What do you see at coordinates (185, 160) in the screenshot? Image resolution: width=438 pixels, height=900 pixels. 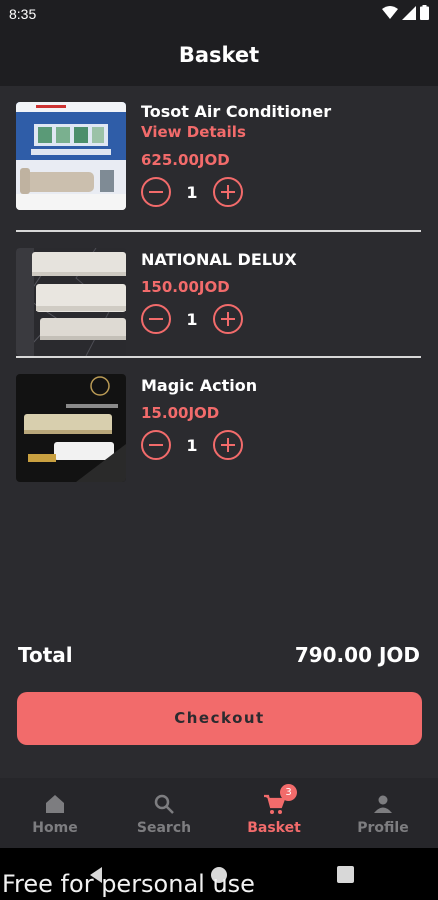 I see `item-price: 625.00JOD` at bounding box center [185, 160].